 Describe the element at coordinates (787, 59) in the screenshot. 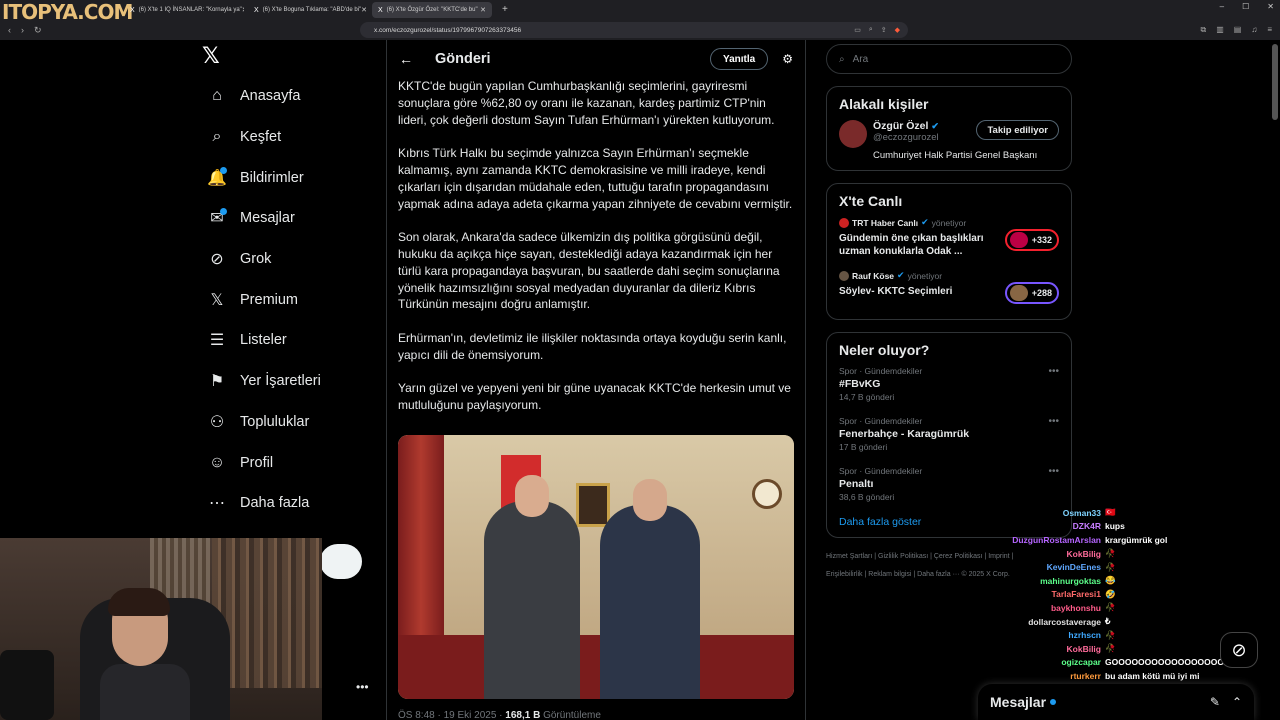

I see `settings-sliders-icon: ⚙` at that location.